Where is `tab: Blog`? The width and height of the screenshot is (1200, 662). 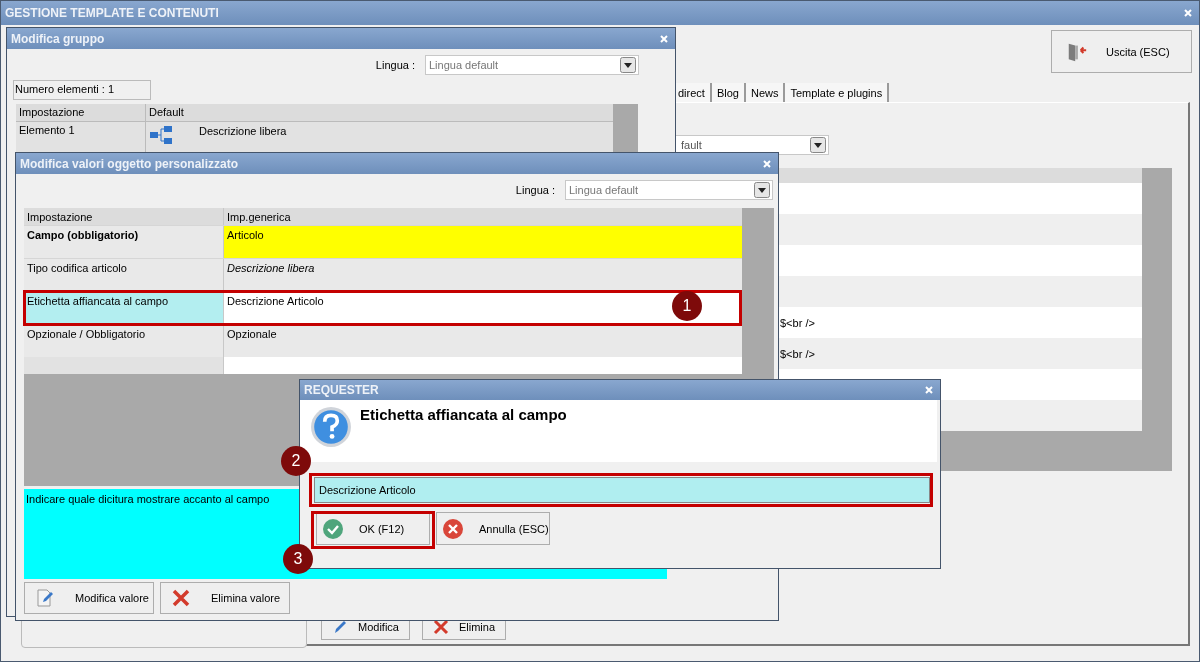 tab: Blog is located at coordinates (728, 92).